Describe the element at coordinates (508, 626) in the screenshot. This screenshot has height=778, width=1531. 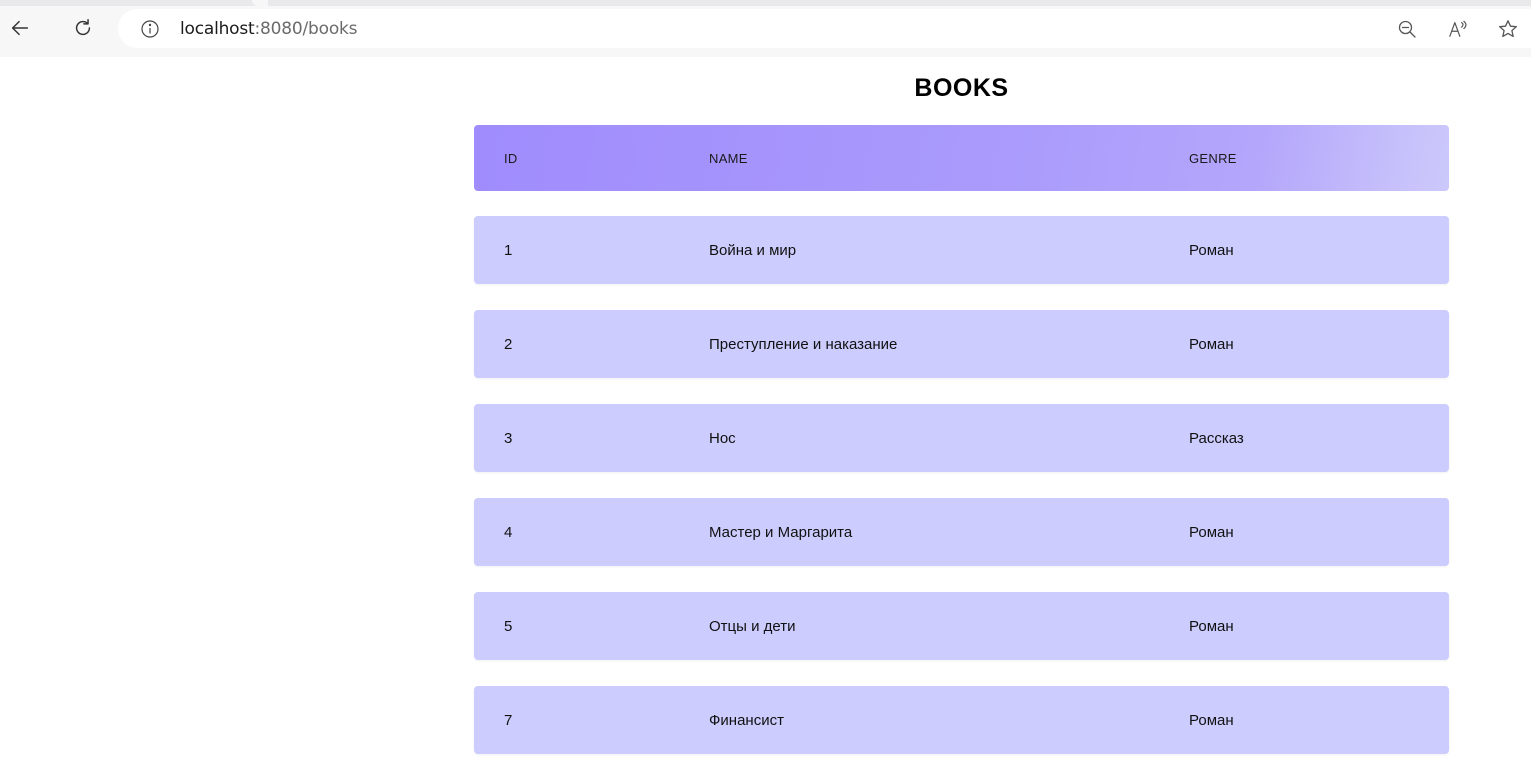
I see `cell-id: 5` at that location.